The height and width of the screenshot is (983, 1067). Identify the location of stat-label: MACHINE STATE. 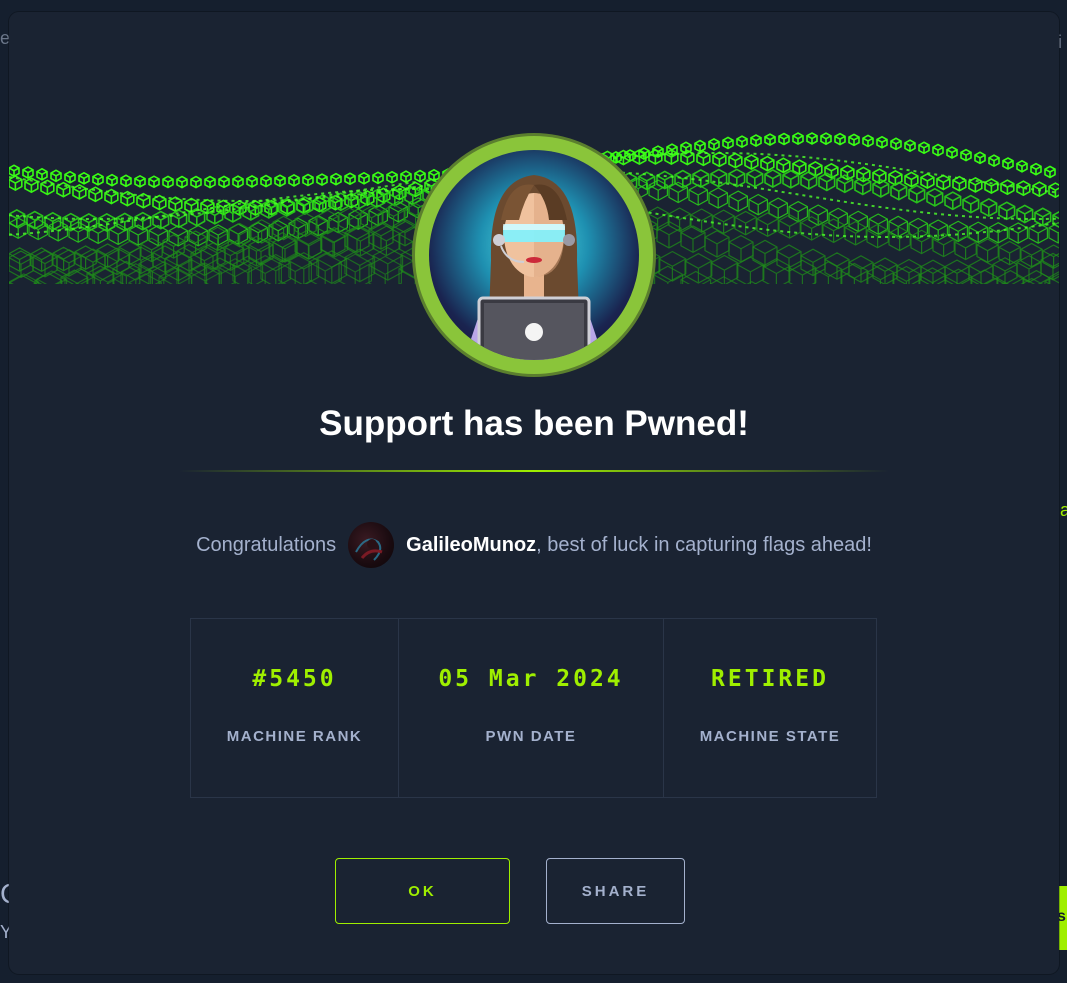
(770, 736).